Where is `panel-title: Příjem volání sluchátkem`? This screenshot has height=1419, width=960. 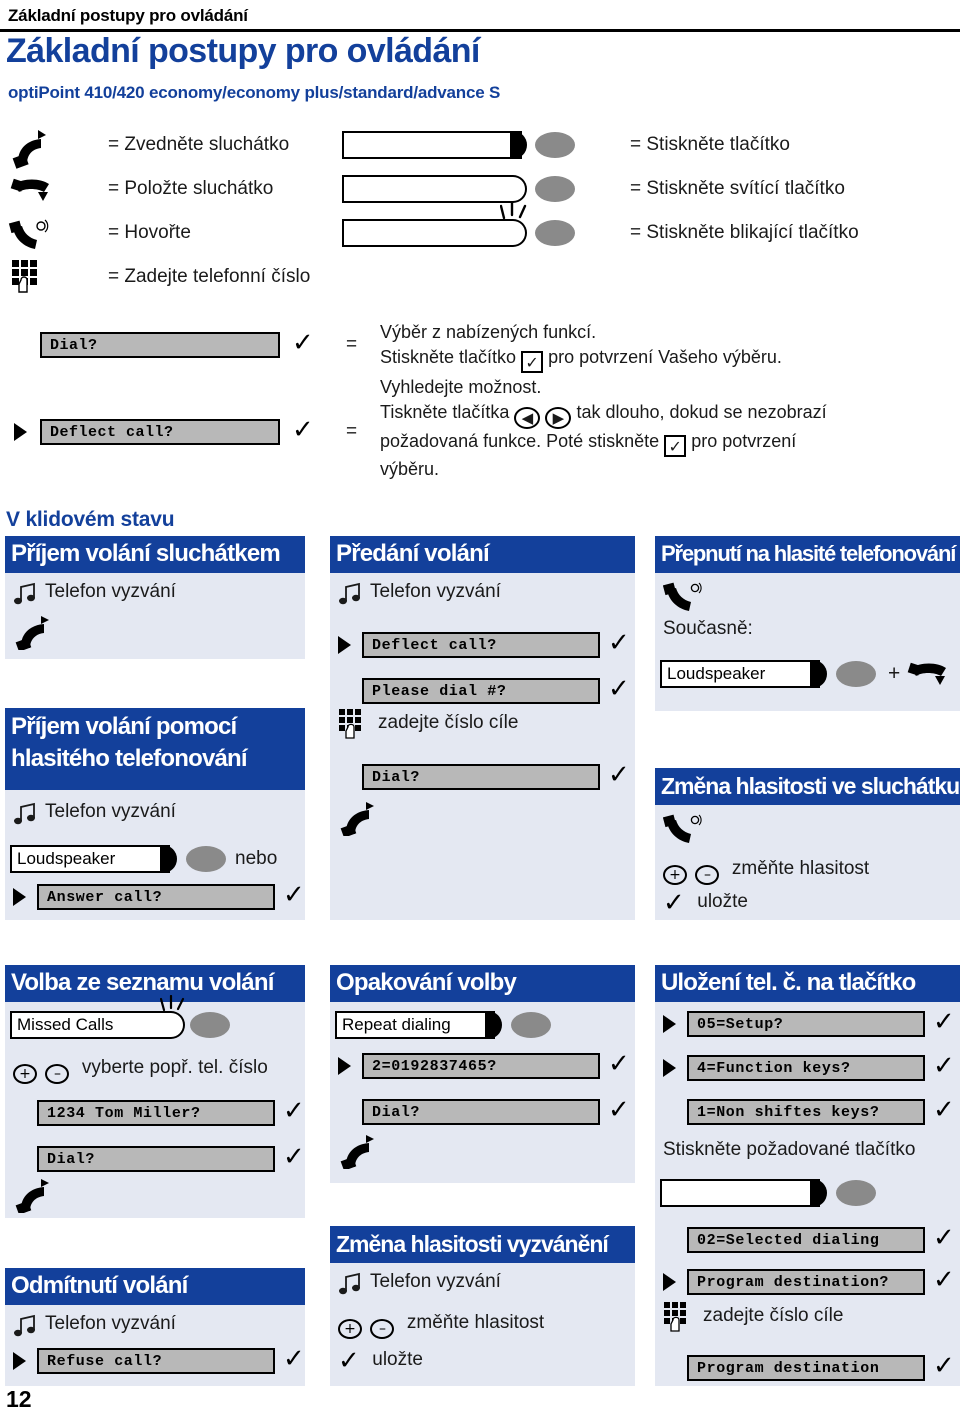
panel-title: Příjem volání sluchátkem is located at coordinates (155, 554).